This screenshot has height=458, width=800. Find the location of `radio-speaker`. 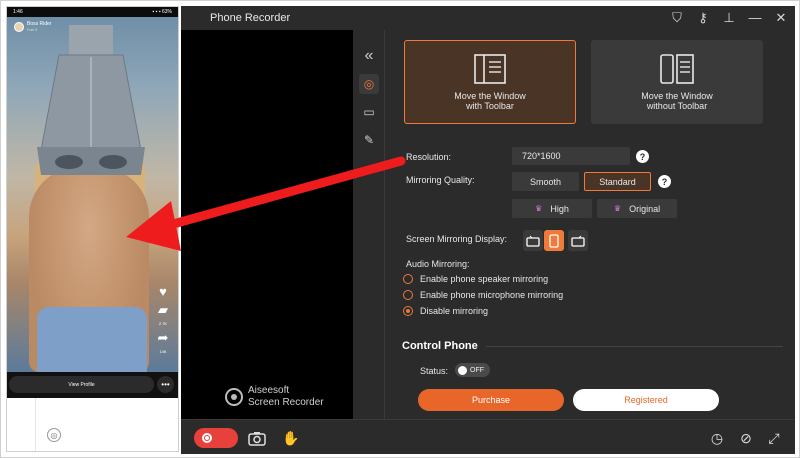

radio-speaker is located at coordinates (408, 279).